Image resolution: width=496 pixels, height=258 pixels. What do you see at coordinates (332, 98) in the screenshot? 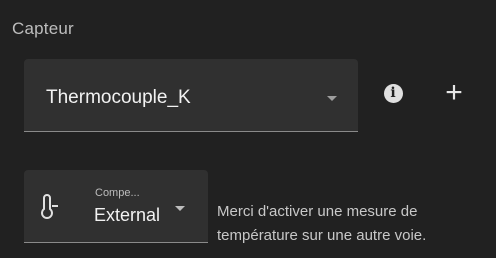
I see `caret-down-icon` at bounding box center [332, 98].